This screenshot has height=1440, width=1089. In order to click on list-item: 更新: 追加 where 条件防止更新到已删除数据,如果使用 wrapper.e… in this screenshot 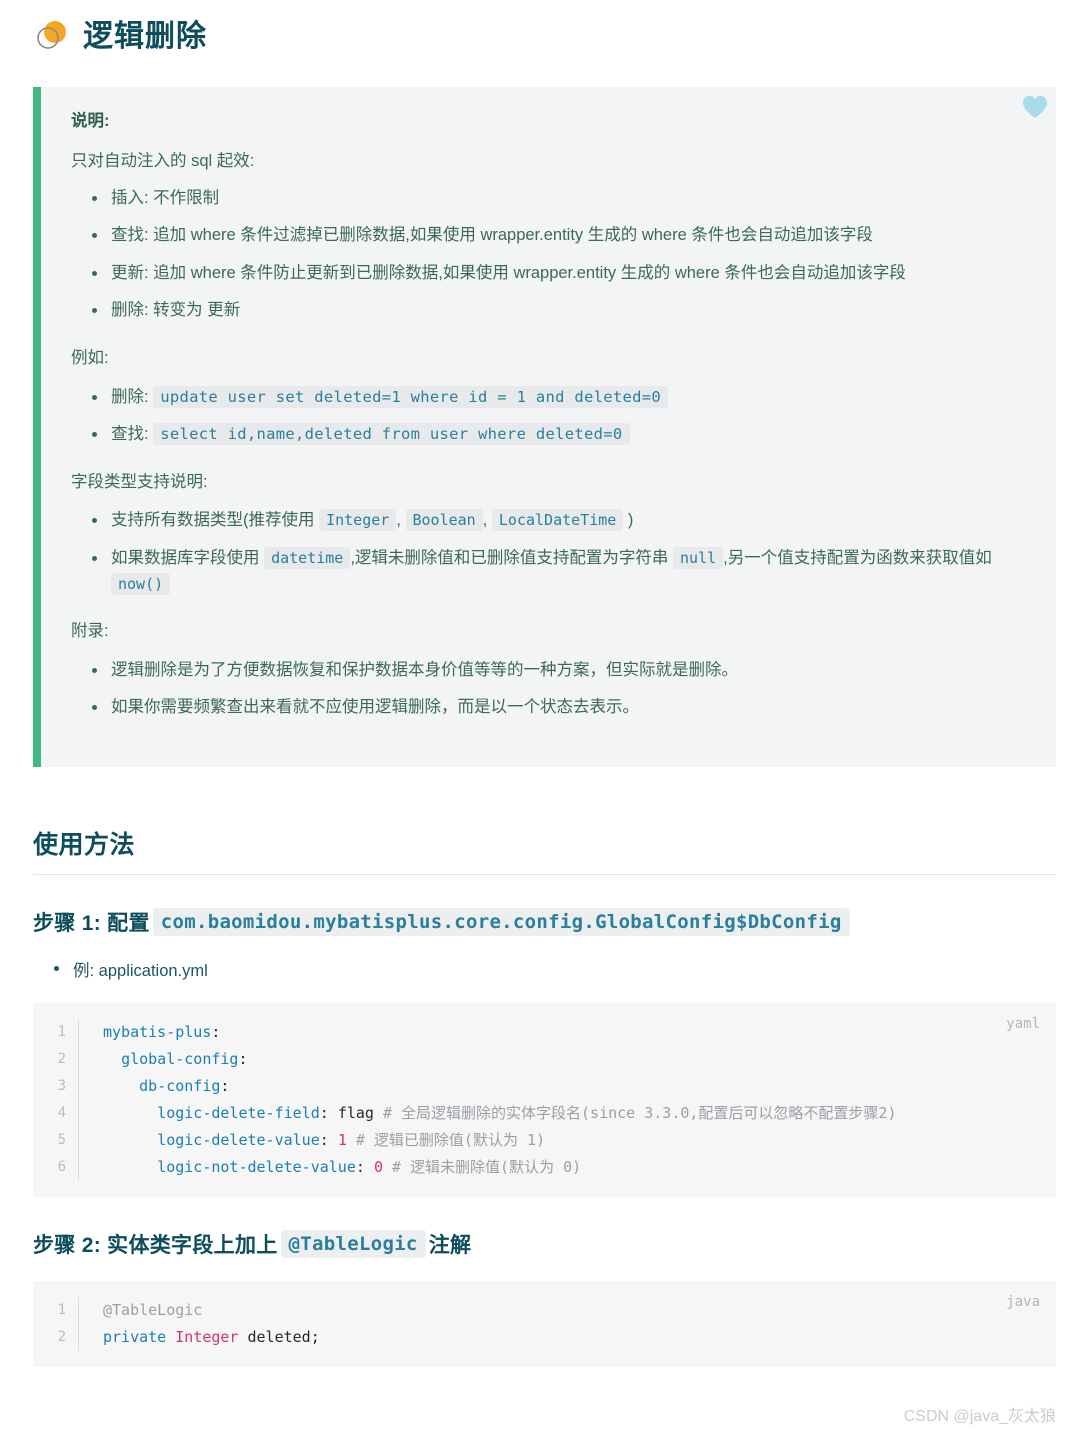, I will do `click(559, 274)`.